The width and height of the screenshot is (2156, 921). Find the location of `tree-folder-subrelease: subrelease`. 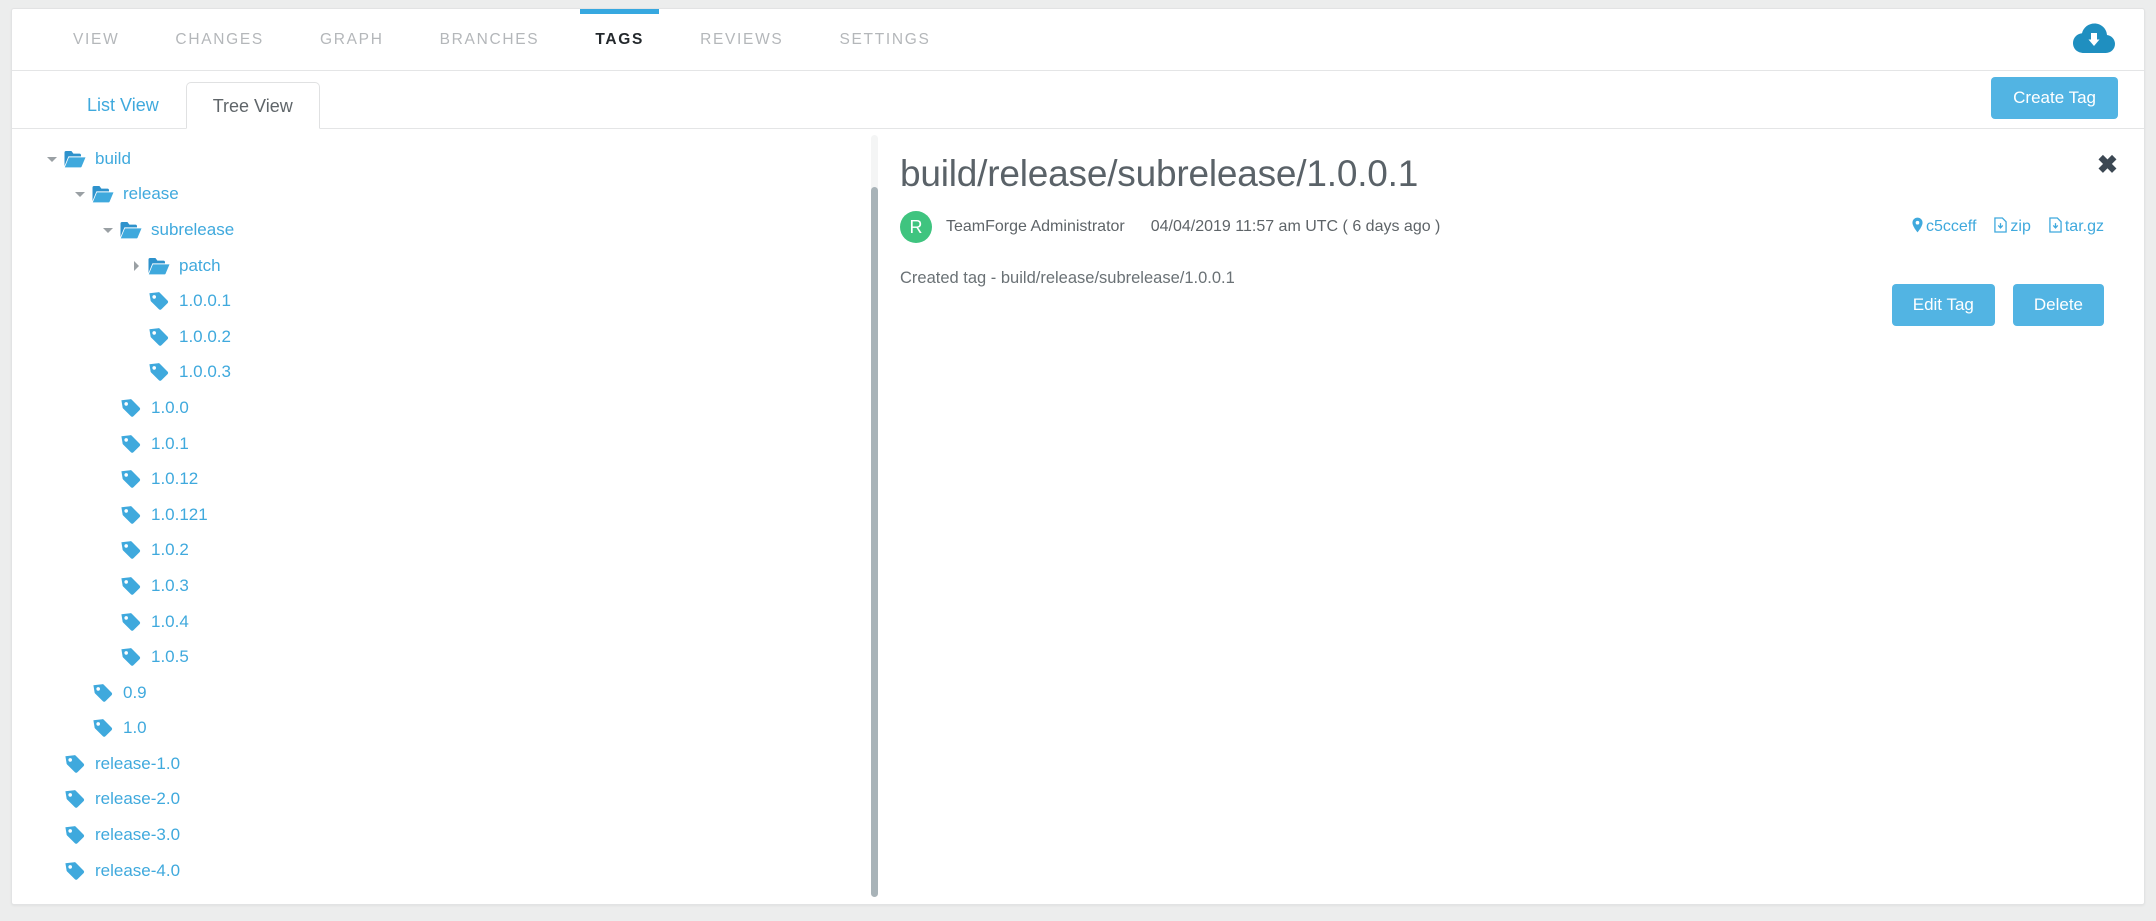

tree-folder-subrelease: subrelease is located at coordinates (439, 230).